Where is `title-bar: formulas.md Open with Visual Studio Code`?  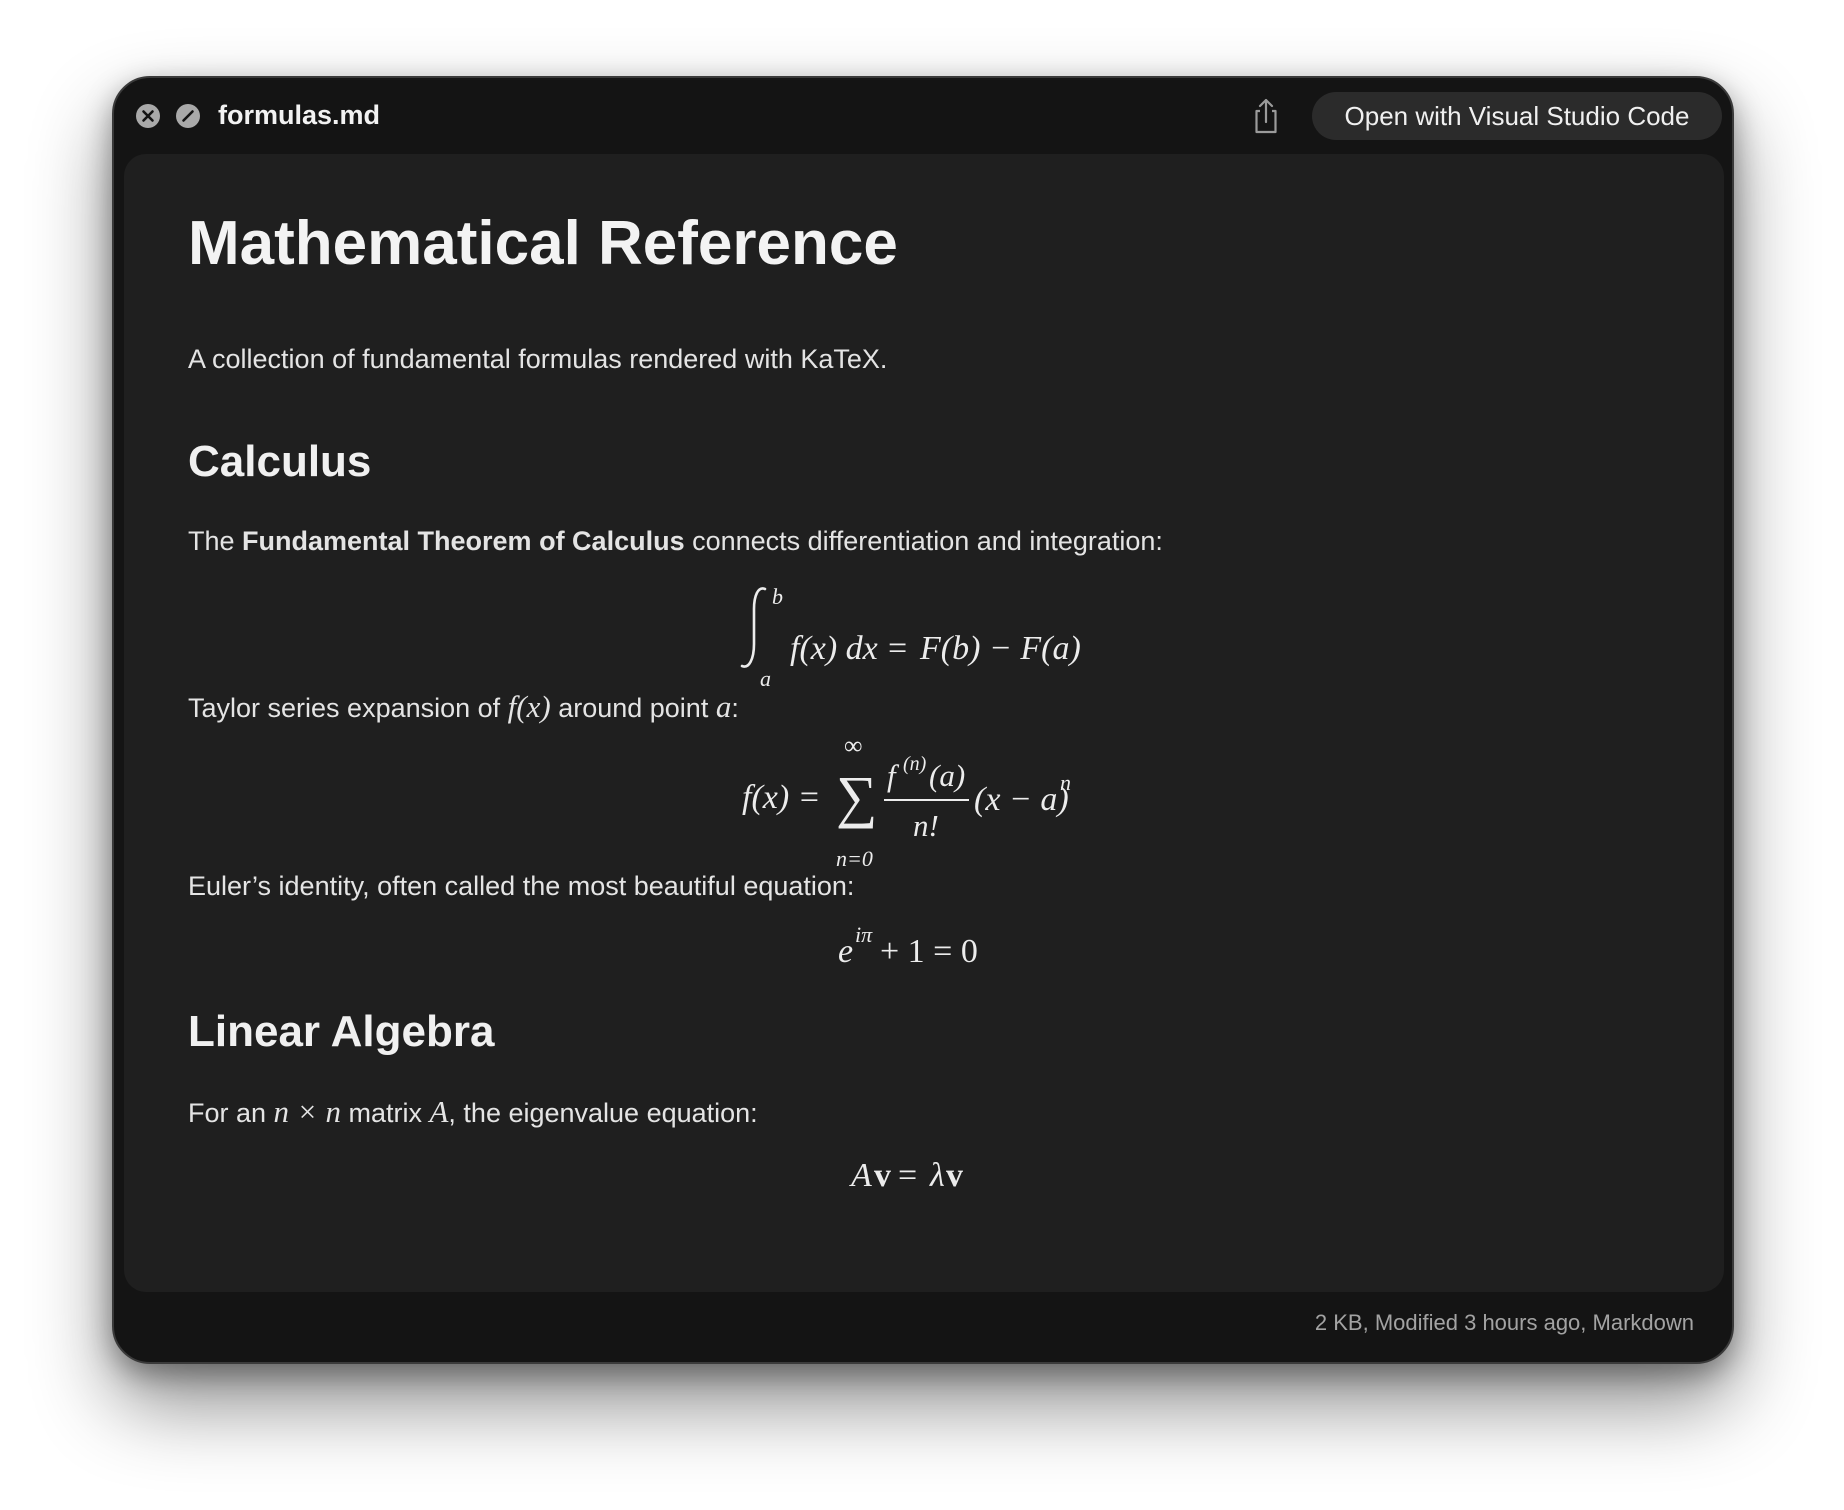
title-bar: formulas.md Open with Visual Studio Code is located at coordinates (923, 116).